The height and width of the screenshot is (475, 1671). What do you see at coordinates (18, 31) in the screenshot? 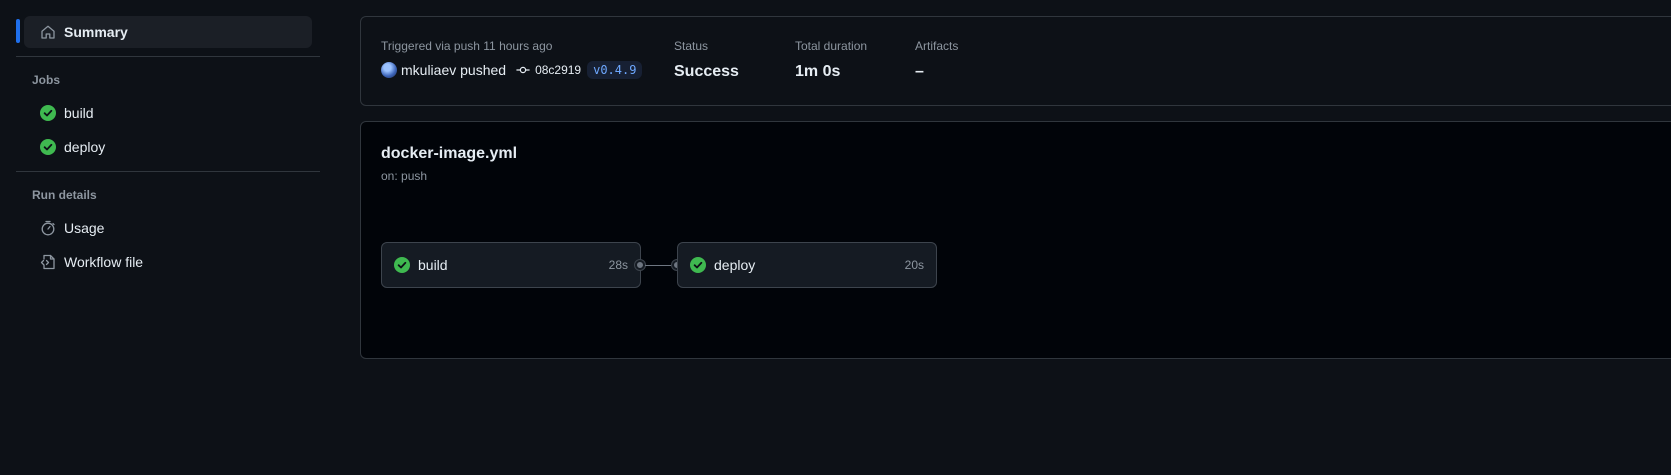
I see `active-indicator` at bounding box center [18, 31].